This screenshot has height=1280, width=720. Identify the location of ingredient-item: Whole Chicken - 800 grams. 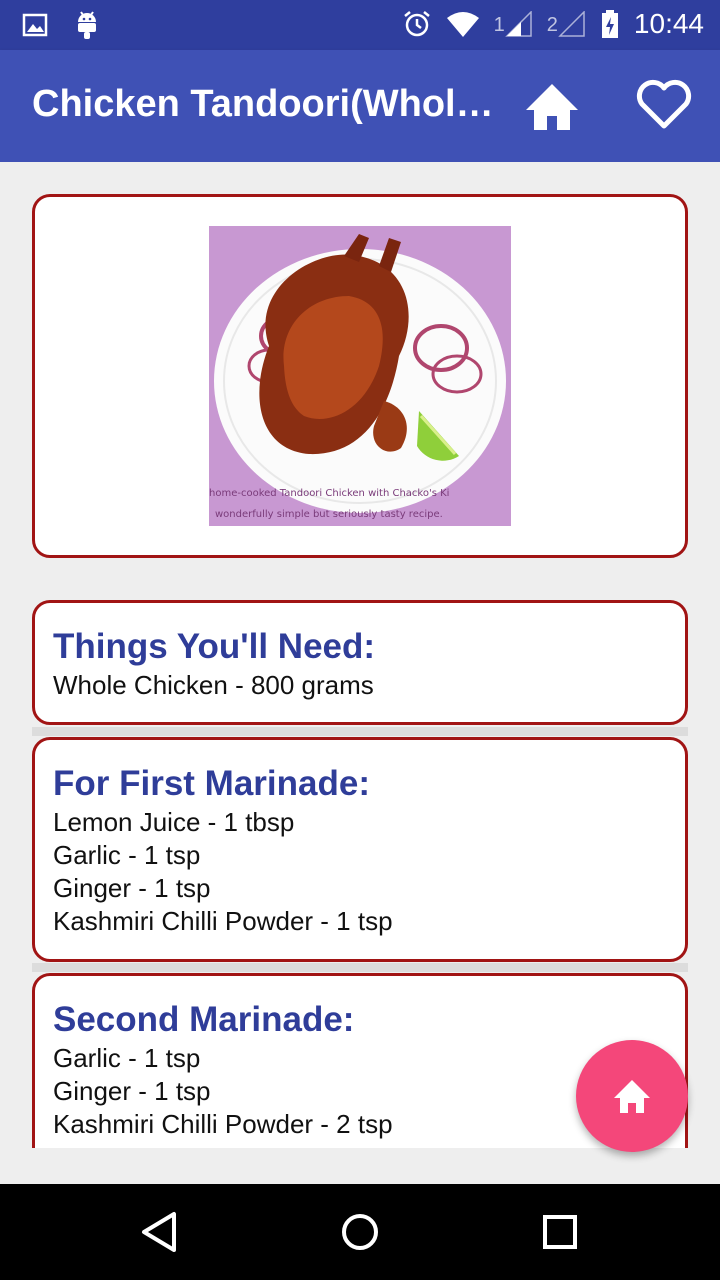
(213, 685).